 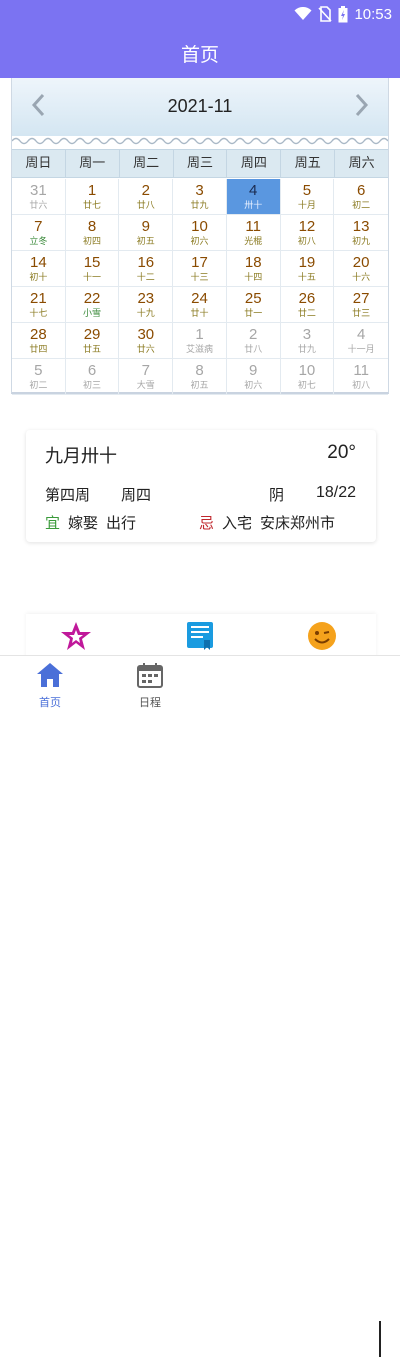 I want to click on lunar-label: 十六, so click(x=361, y=278).